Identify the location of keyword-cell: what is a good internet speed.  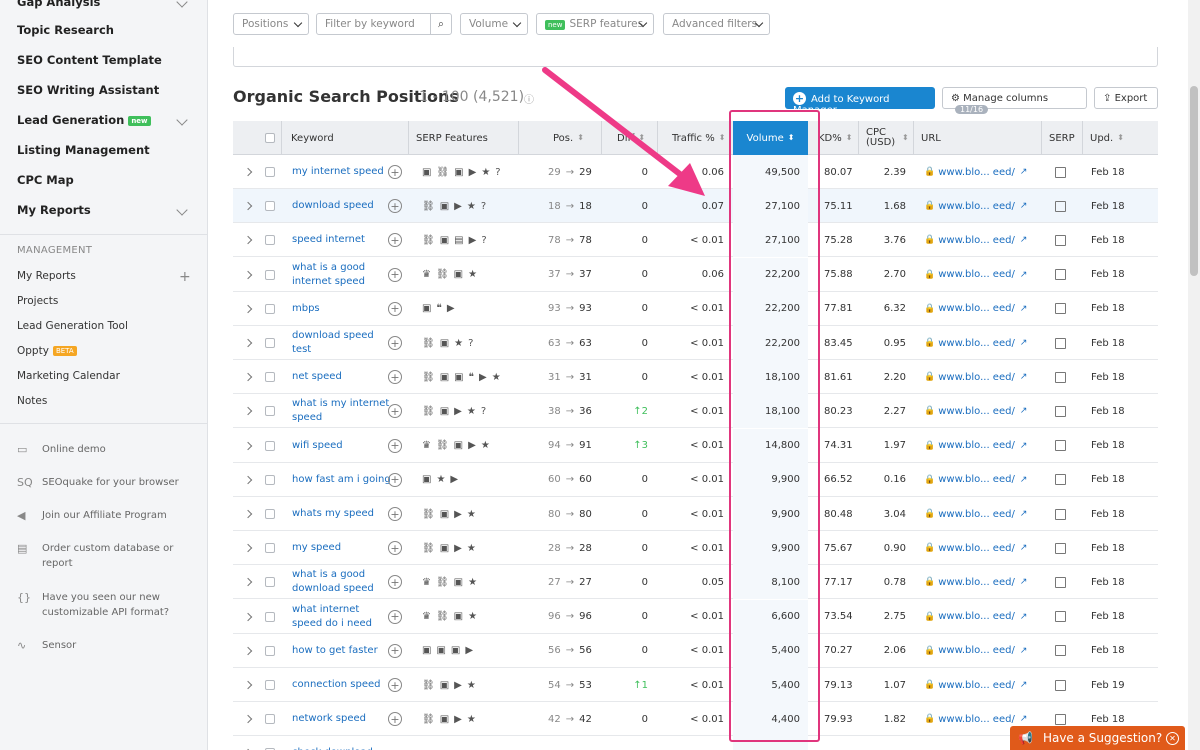
(342, 275).